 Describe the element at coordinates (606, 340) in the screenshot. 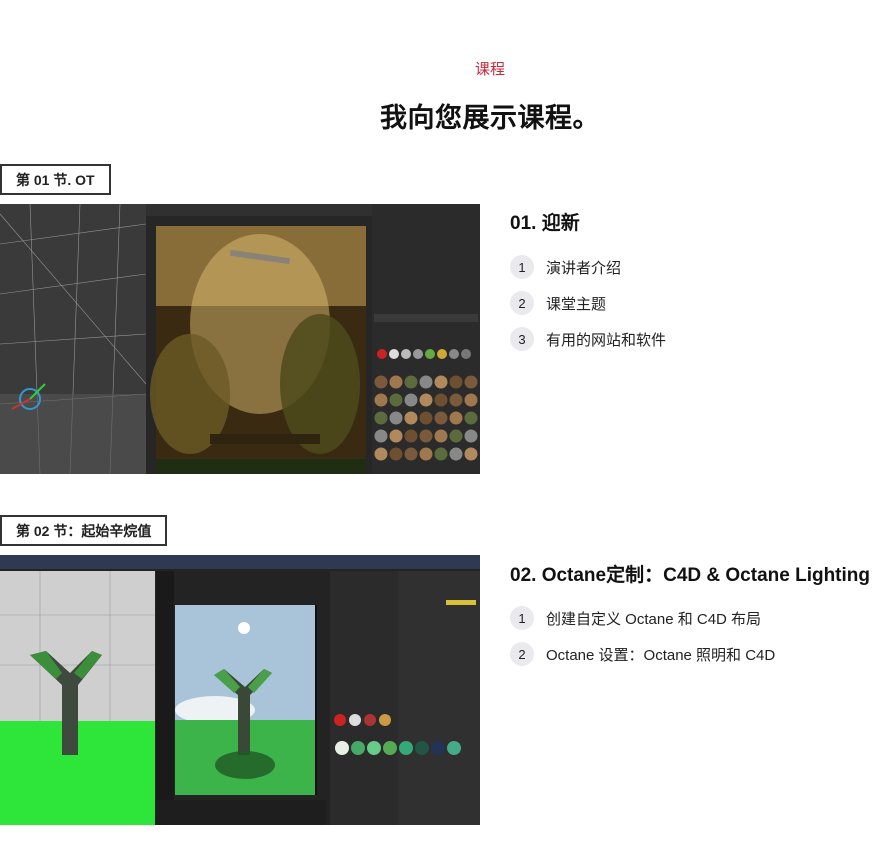

I see `item-label: 有用的网站和软件` at that location.